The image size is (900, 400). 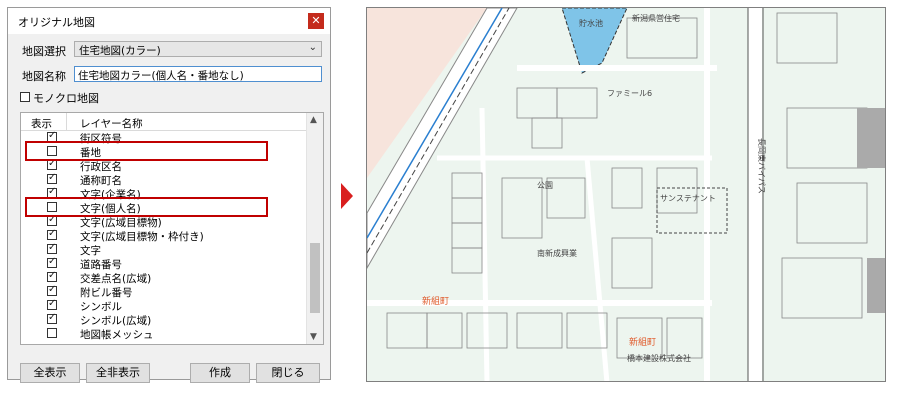 What do you see at coordinates (591, 23) in the screenshot?
I see `map-label-pond: 貯水池` at bounding box center [591, 23].